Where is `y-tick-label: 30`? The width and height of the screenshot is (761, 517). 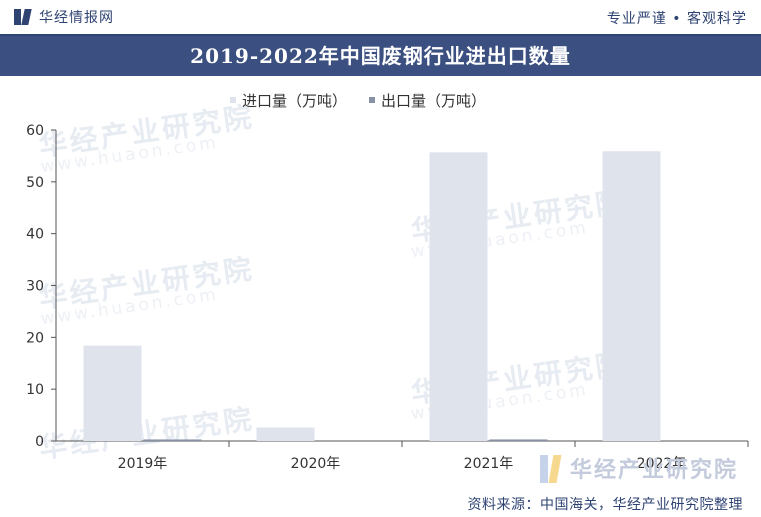 y-tick-label: 30 is located at coordinates (35, 287).